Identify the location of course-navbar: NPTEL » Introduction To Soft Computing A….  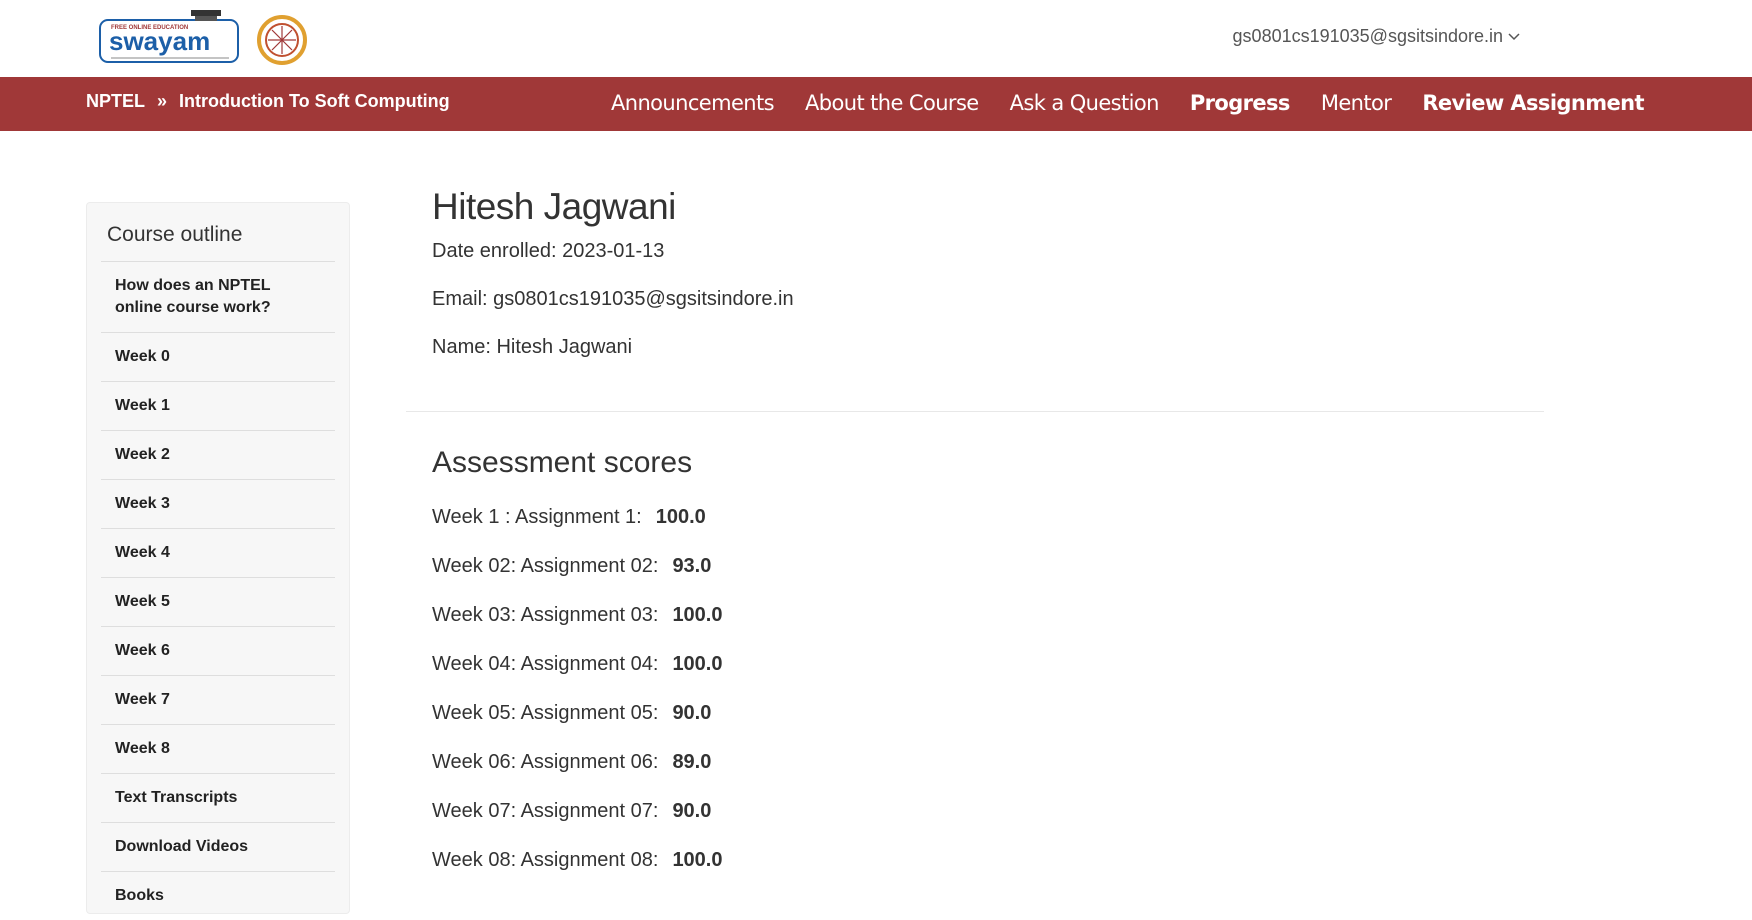
(876, 104).